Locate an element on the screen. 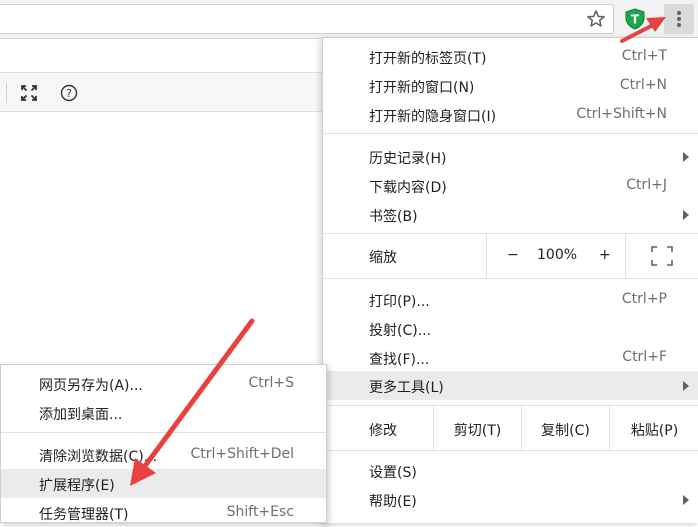 This screenshot has height=527, width=698. cut-button: 剪切(T) is located at coordinates (477, 428).